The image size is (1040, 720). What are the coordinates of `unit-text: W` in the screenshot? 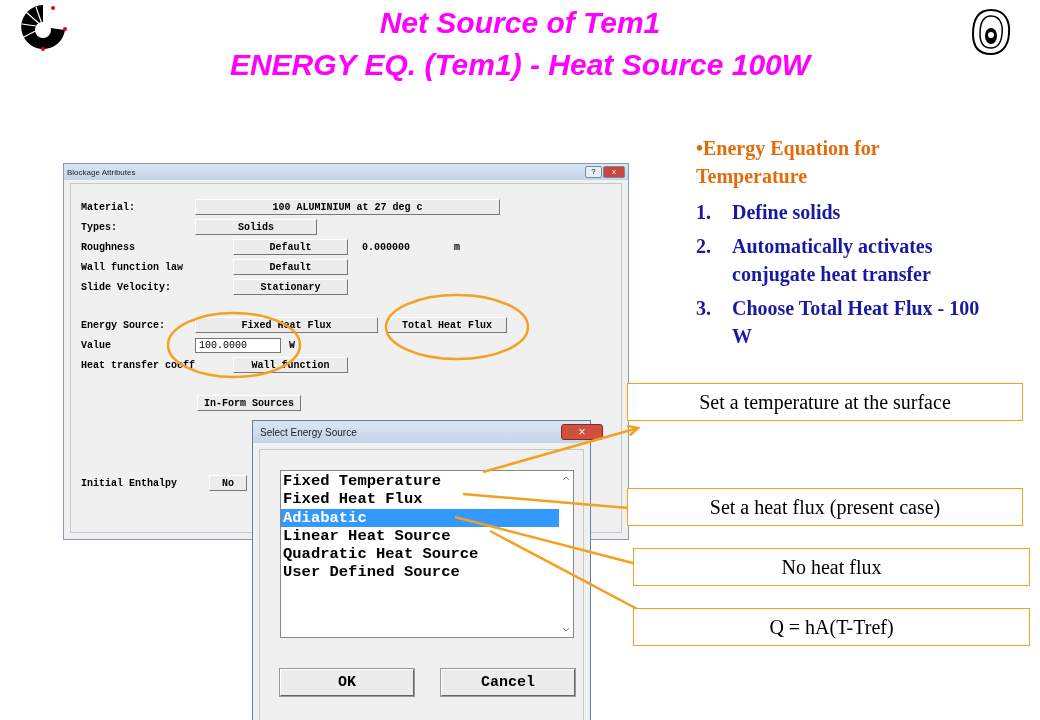 It's located at (292, 345).